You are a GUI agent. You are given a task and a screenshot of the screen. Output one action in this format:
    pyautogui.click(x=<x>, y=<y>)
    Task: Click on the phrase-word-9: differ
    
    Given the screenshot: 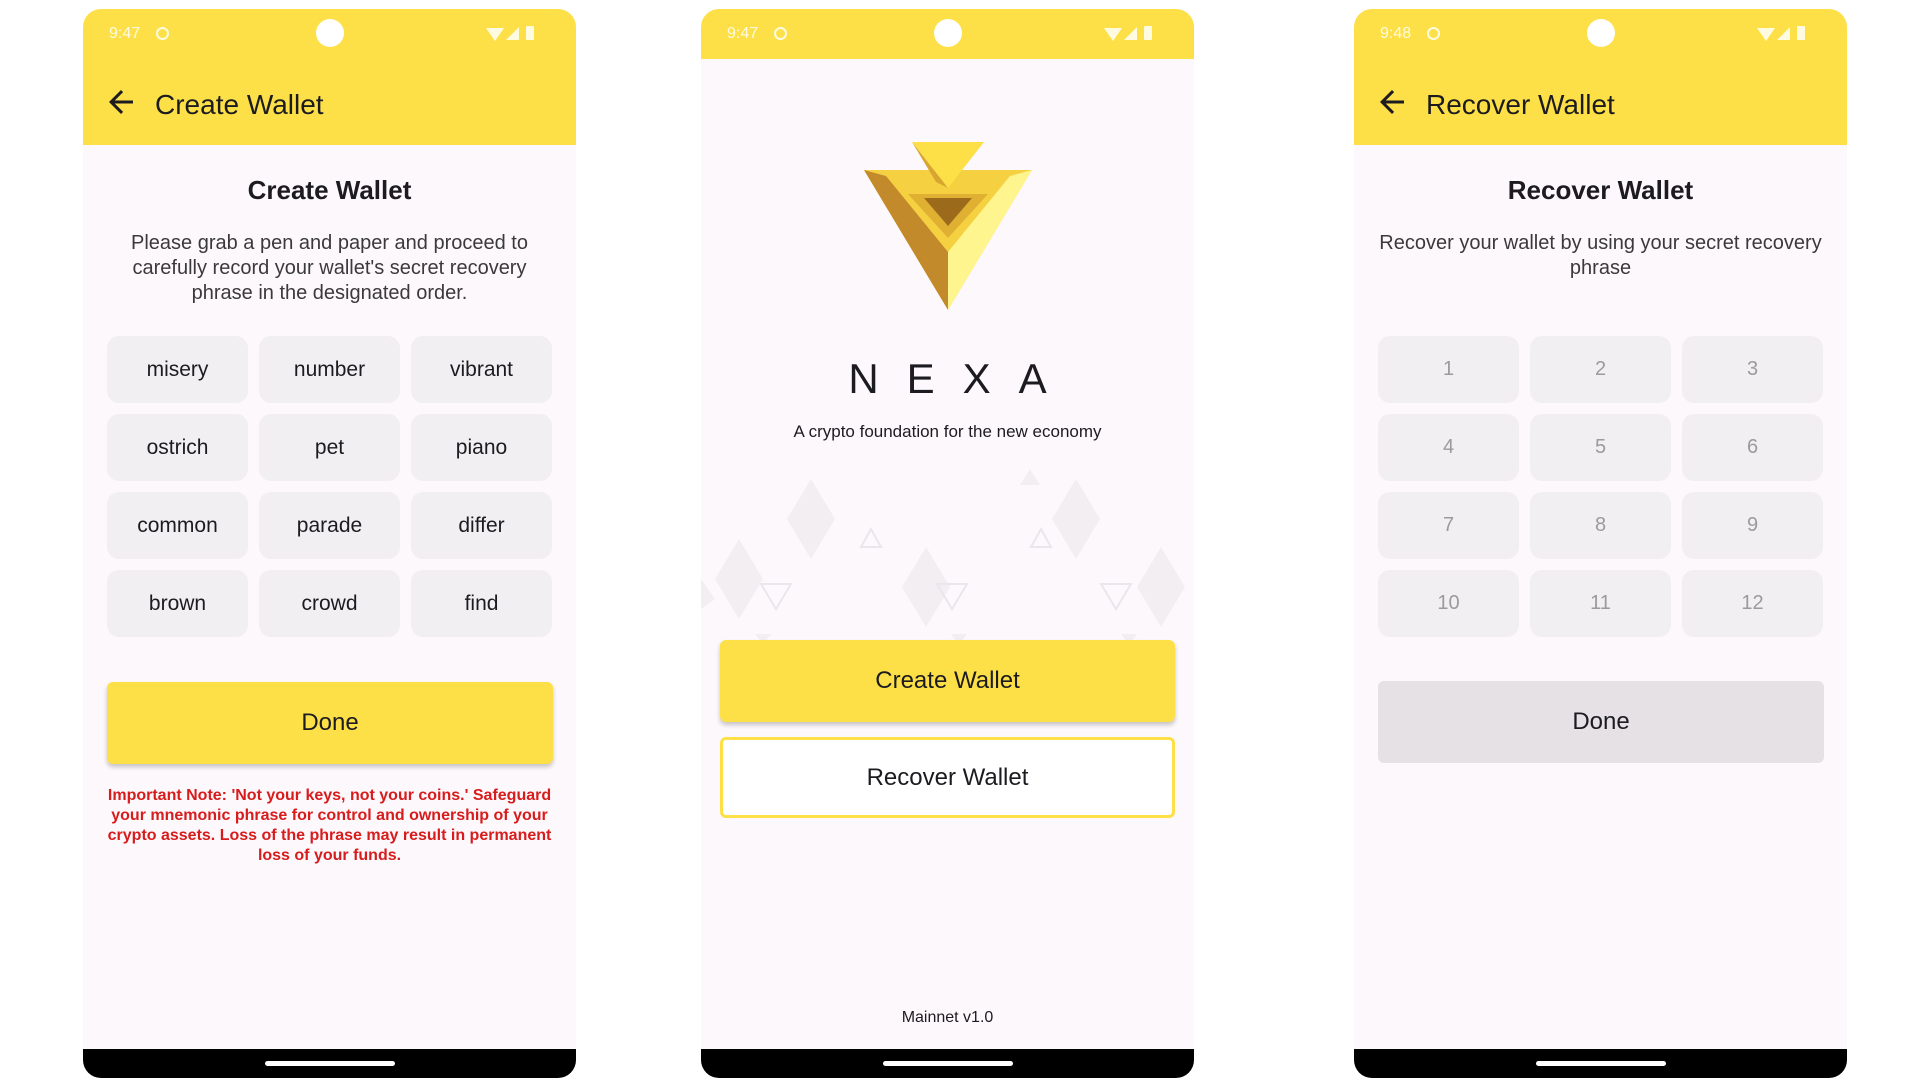 What is the action you would take?
    pyautogui.click(x=481, y=525)
    